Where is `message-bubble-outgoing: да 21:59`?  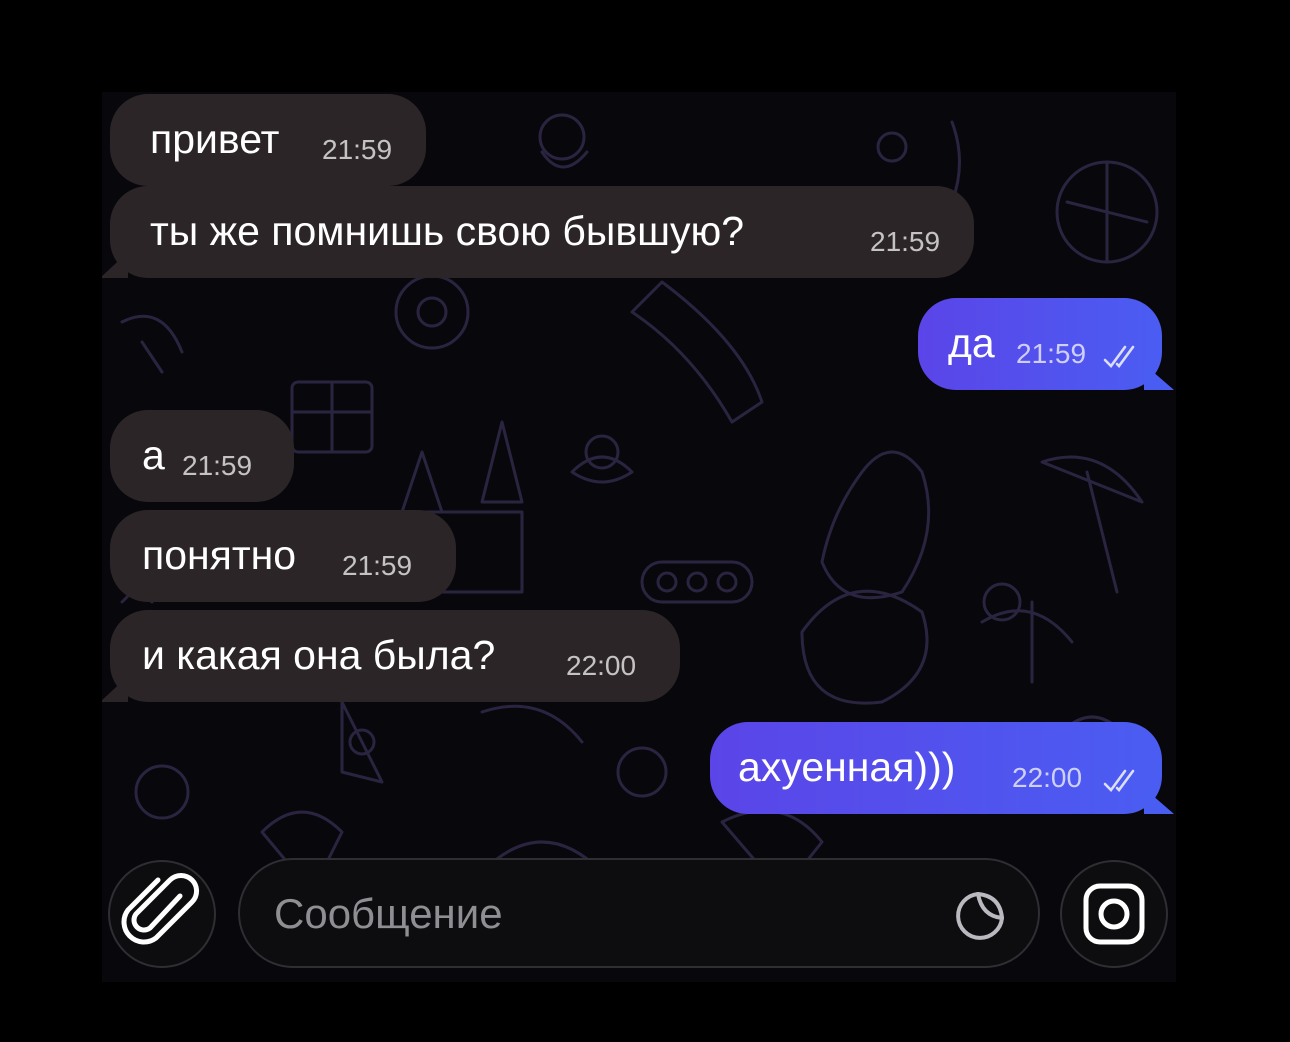
message-bubble-outgoing: да 21:59 is located at coordinates (1040, 344).